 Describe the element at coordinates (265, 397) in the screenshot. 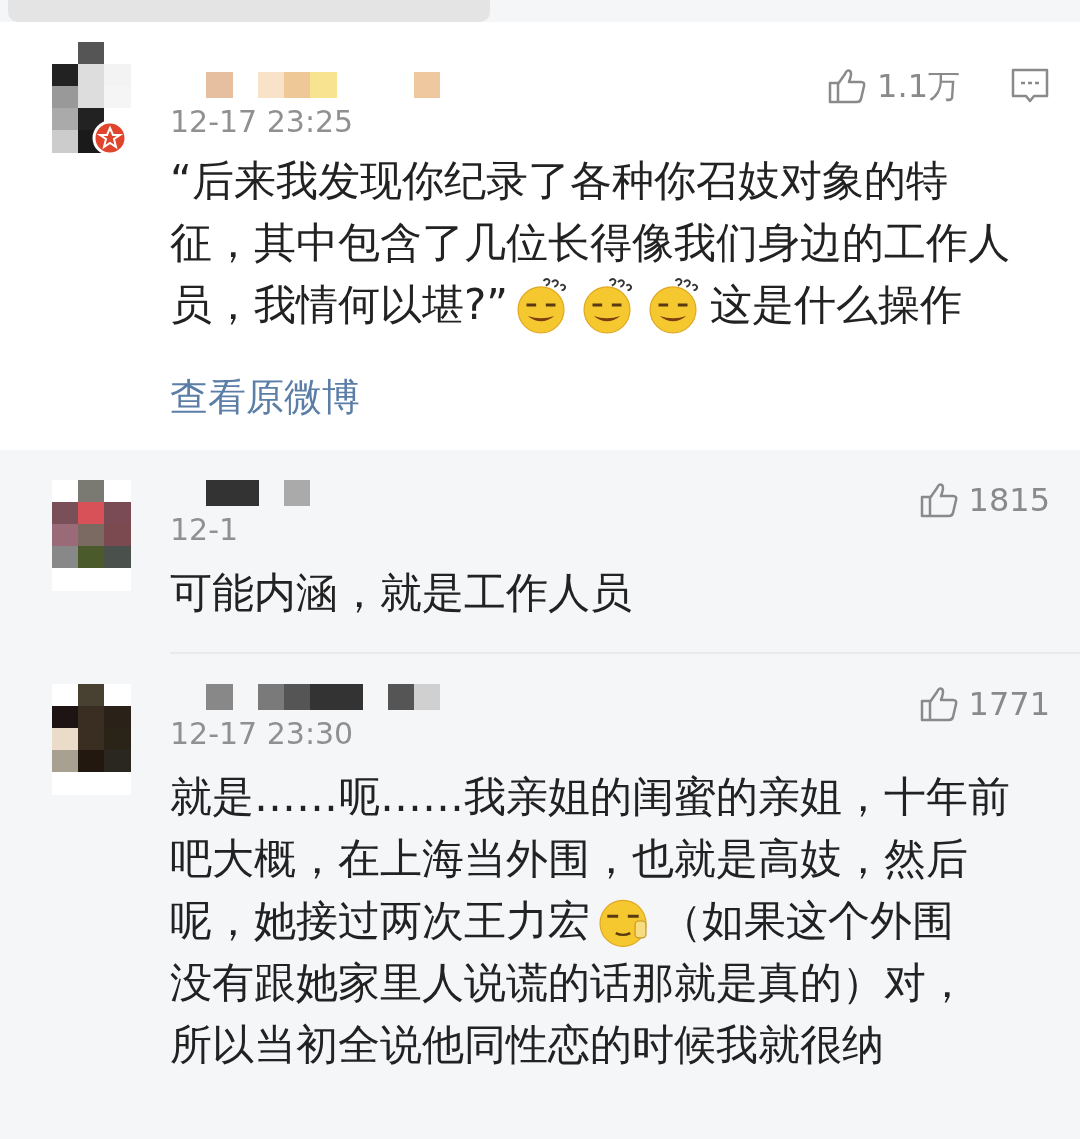

I see `view-original-link: 查看原微博` at that location.